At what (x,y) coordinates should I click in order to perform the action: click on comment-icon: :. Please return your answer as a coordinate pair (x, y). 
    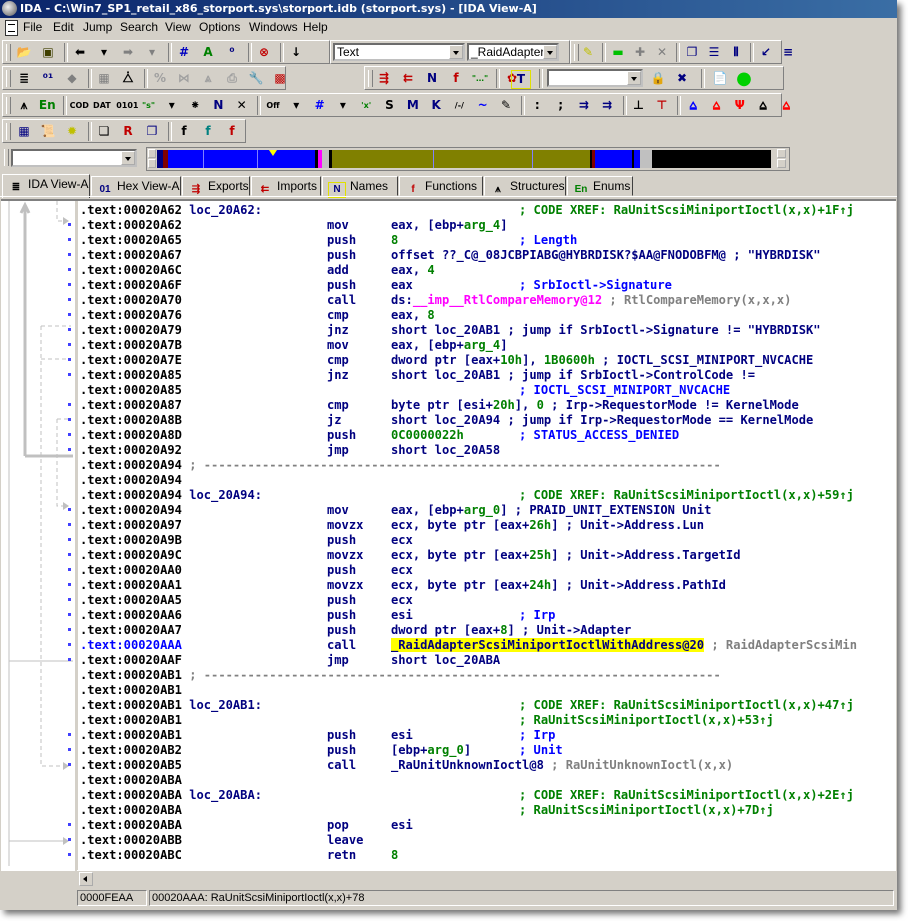
    Looking at the image, I should click on (537, 105).